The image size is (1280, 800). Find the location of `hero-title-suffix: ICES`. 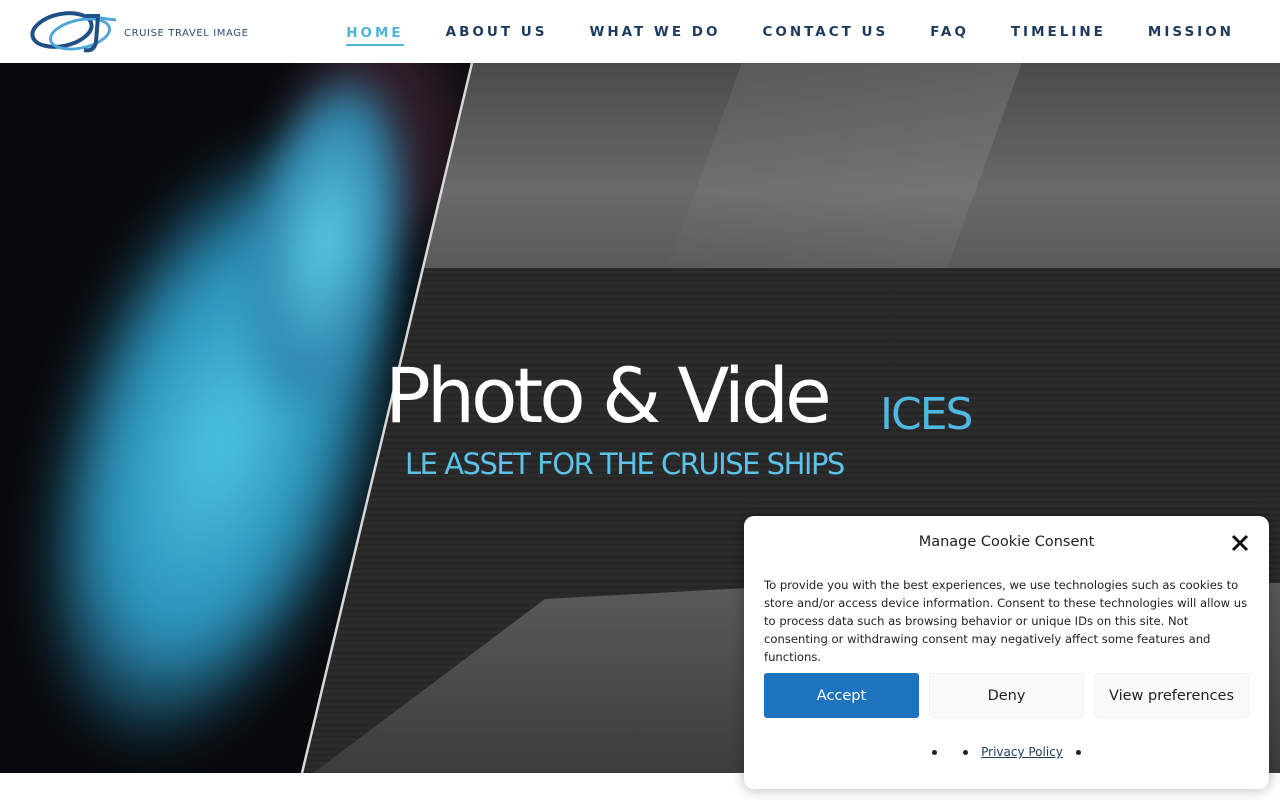

hero-title-suffix: ICES is located at coordinates (926, 414).